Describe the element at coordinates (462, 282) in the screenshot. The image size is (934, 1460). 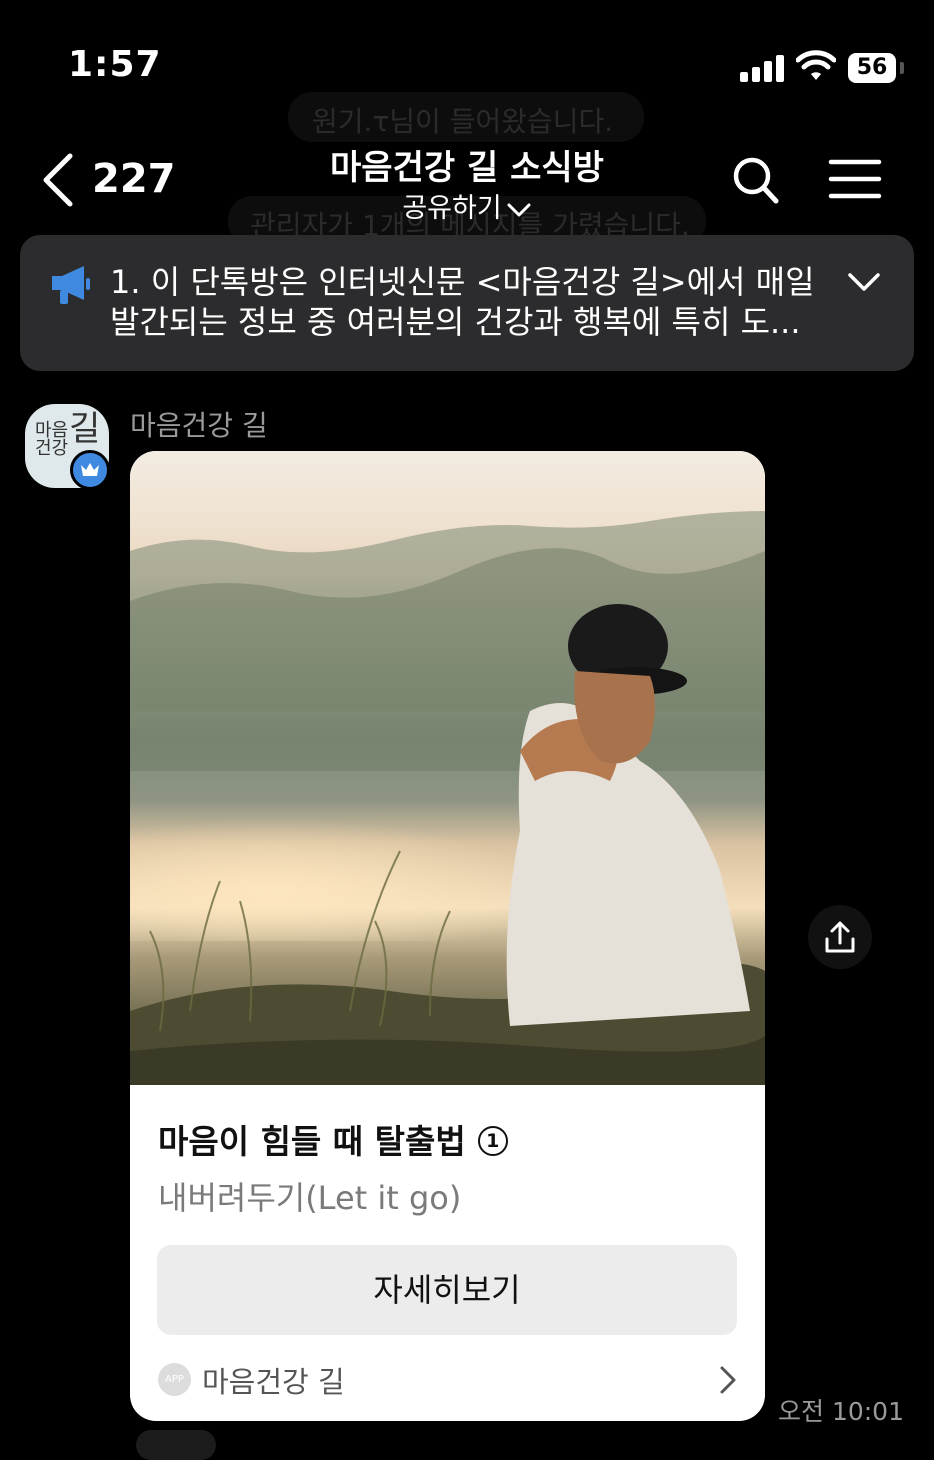
I see `notice-line-1: 1. 이 단톡방은 인터넷신문 <마음건강 길>에서 매일` at that location.